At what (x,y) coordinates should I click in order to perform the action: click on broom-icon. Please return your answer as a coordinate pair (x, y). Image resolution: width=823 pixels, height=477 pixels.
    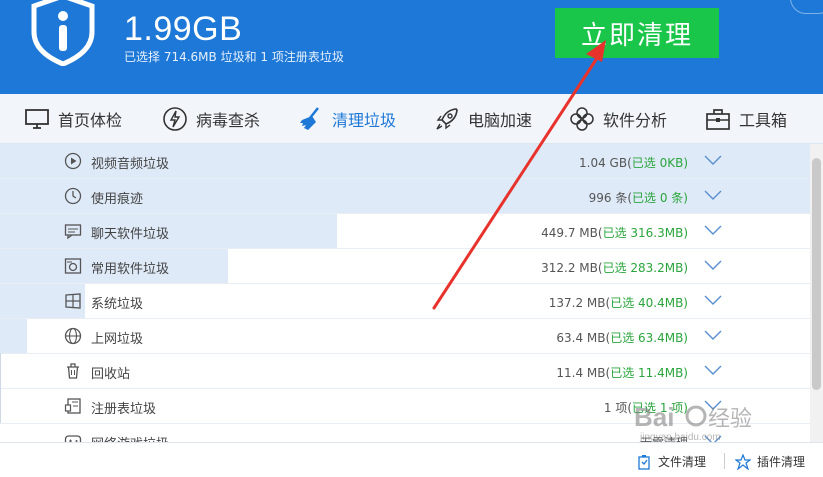
    Looking at the image, I should click on (309, 118).